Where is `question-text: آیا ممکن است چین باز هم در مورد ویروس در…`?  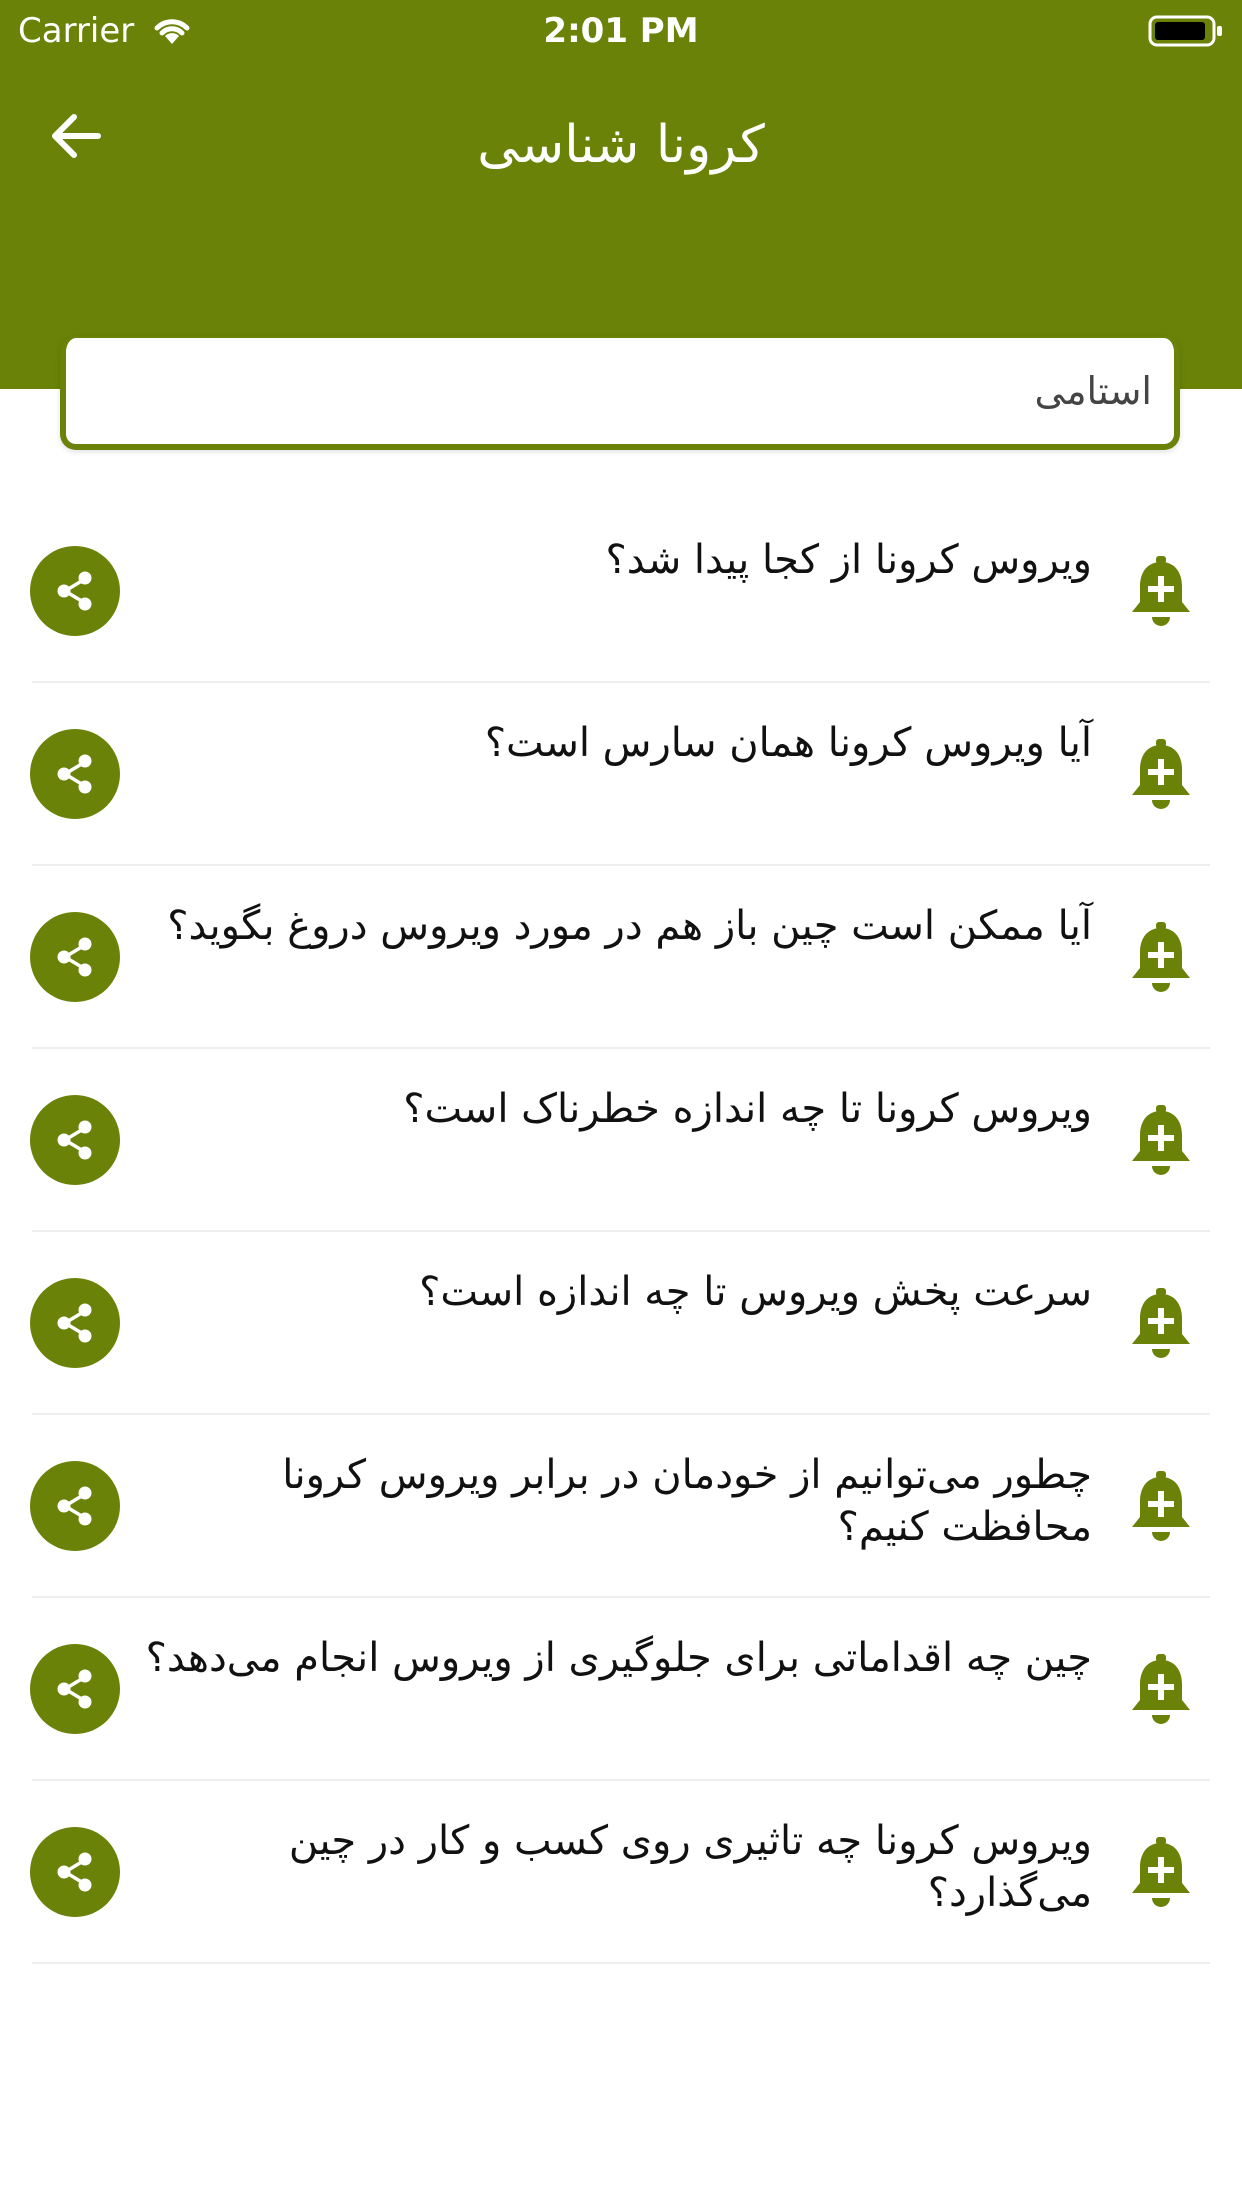 question-text: آیا ممکن است چین باز هم در مورد ویروس در… is located at coordinates (629, 926).